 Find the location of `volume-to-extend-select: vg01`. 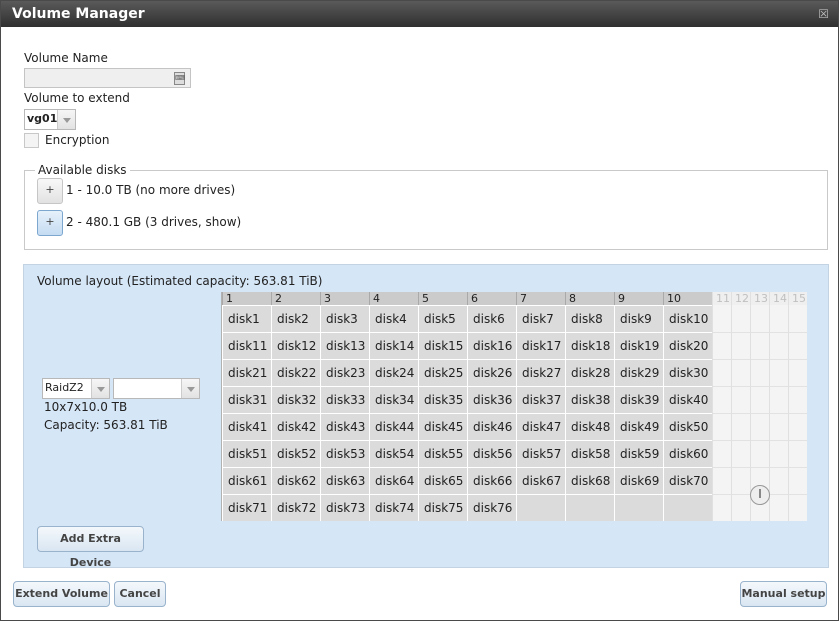

volume-to-extend-select: vg01 is located at coordinates (50, 119).